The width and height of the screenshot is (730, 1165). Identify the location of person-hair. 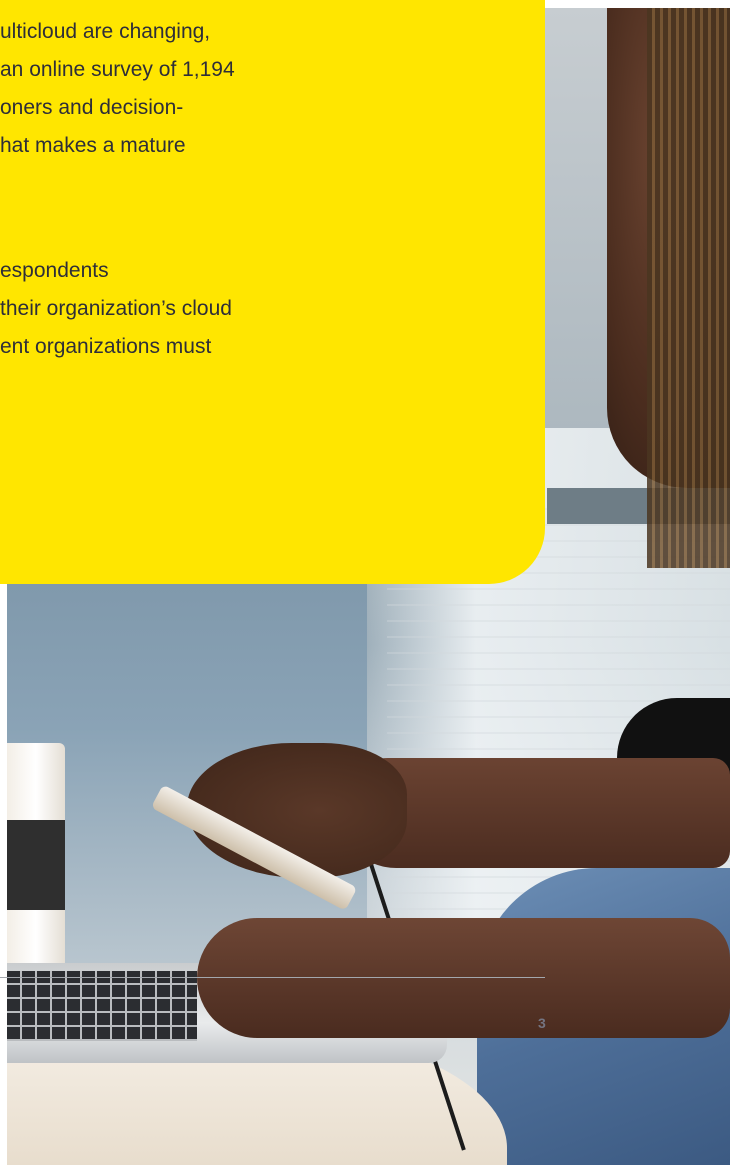
(688, 288).